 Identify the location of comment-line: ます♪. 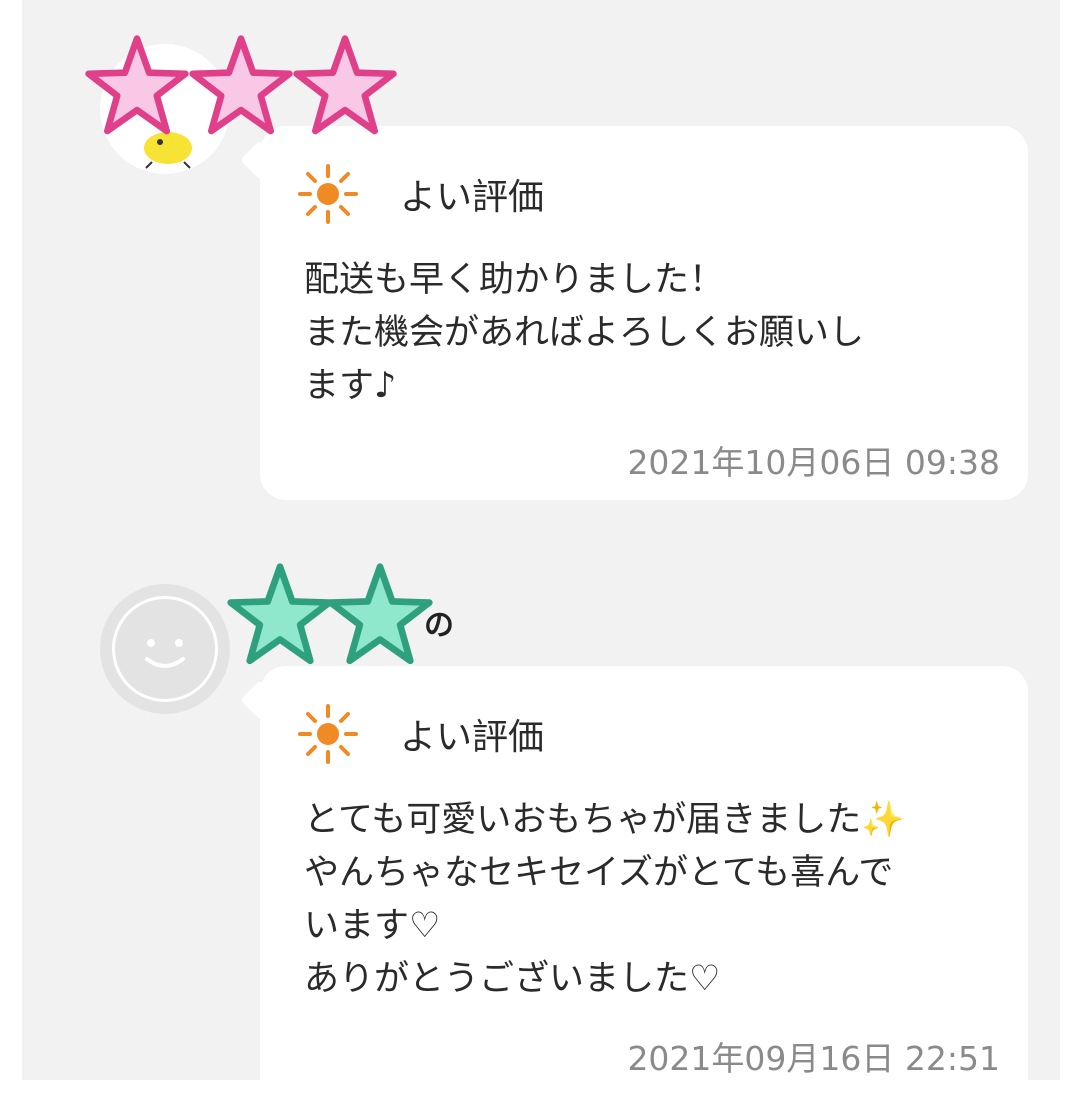
(350, 386).